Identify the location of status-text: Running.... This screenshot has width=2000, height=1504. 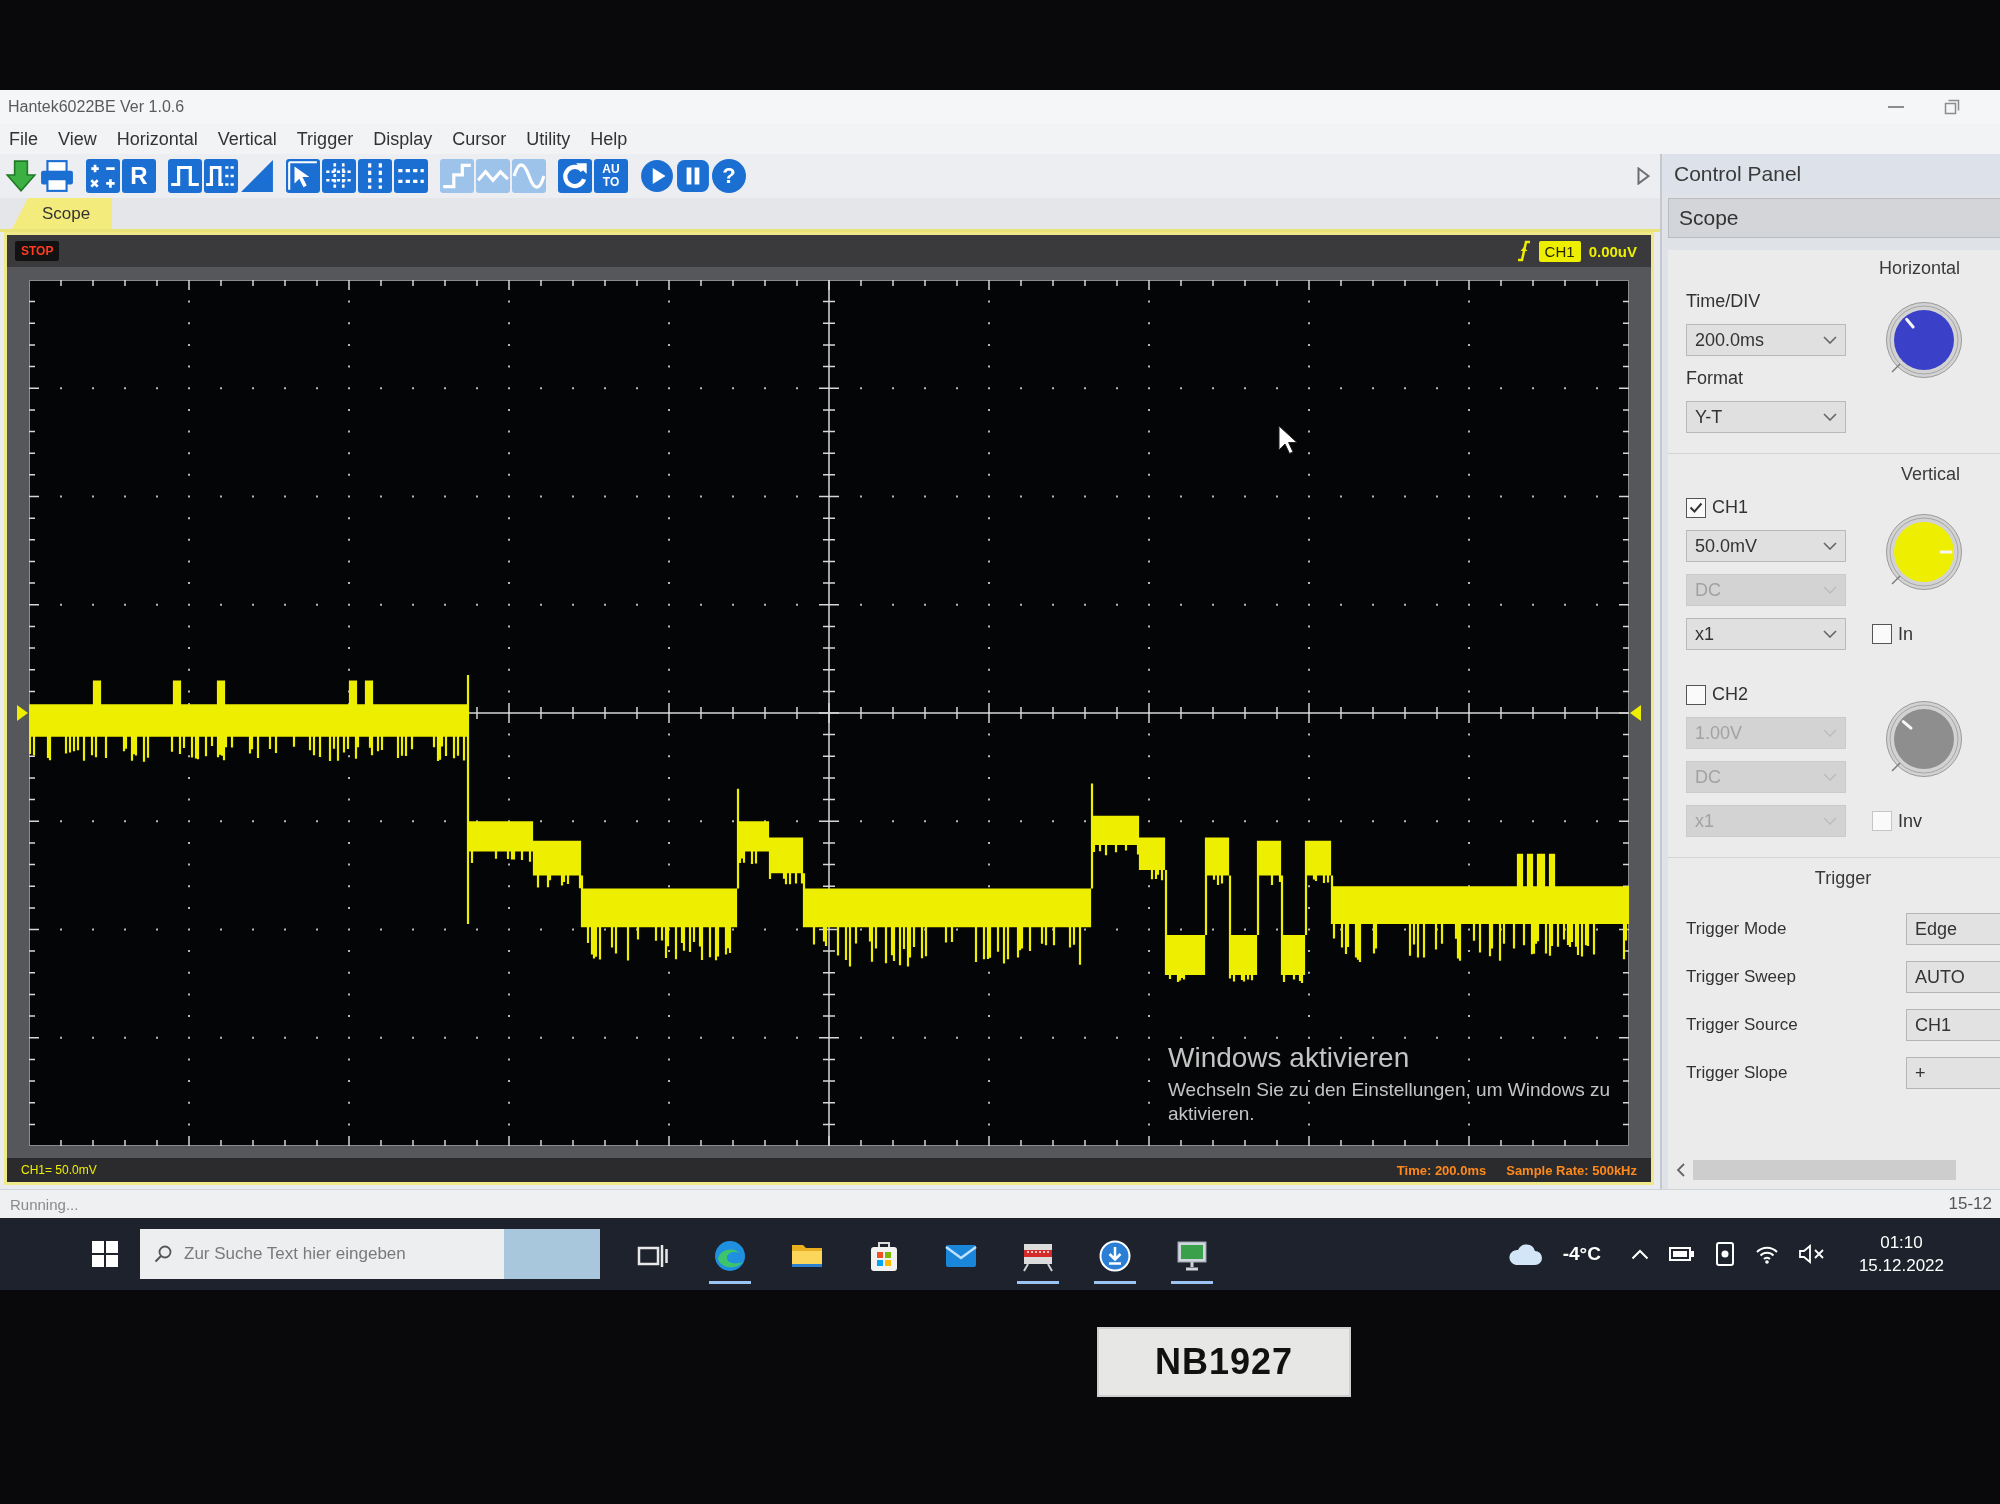
(44, 1204).